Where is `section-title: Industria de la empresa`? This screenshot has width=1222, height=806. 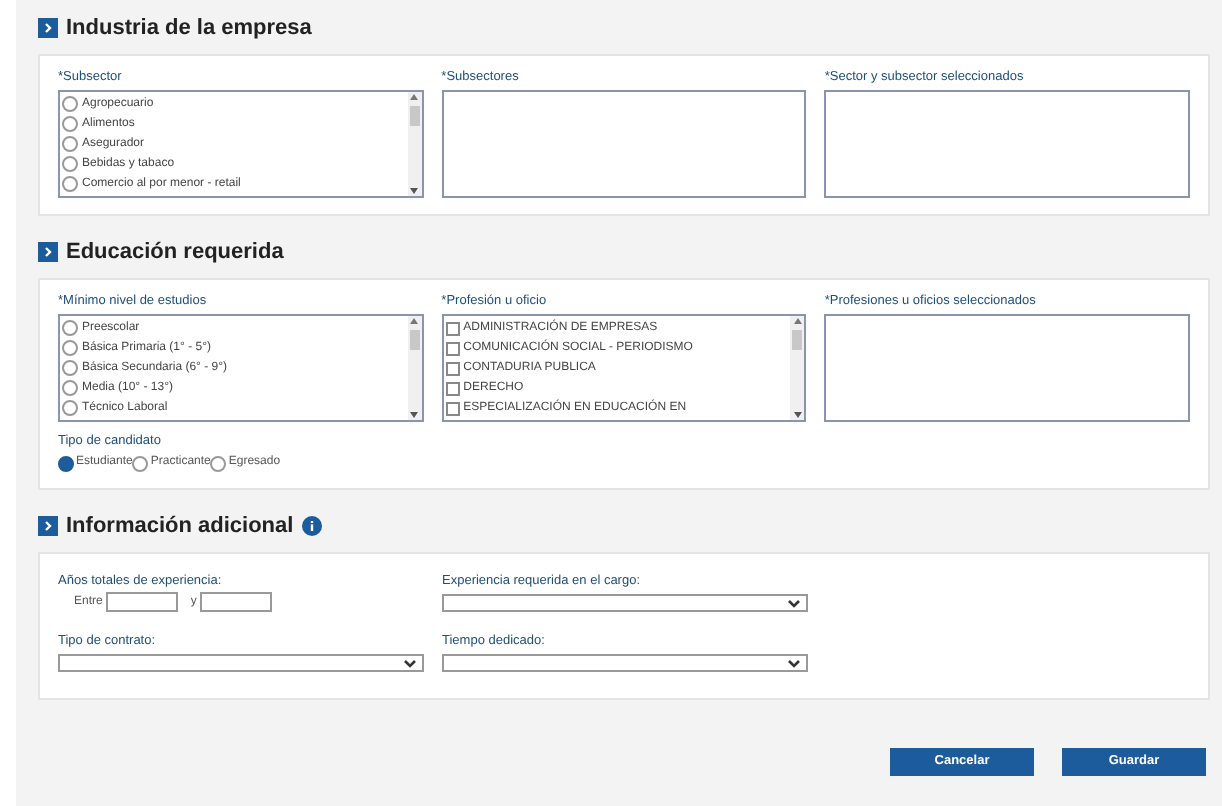 section-title: Industria de la empresa is located at coordinates (189, 28).